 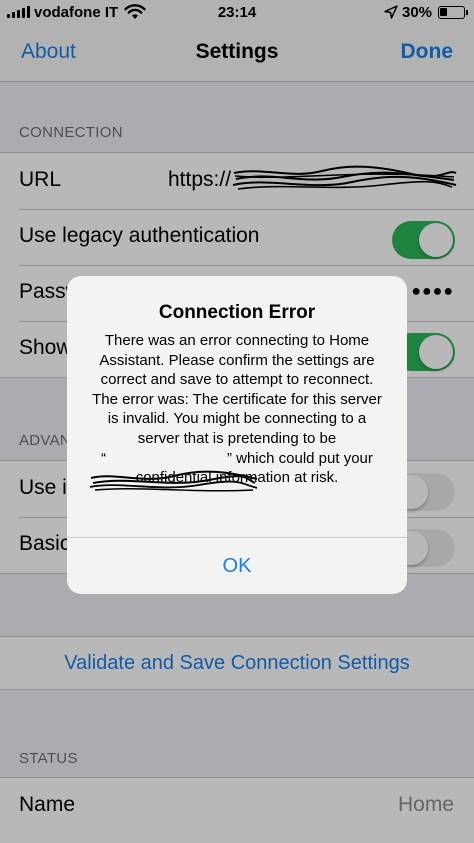 What do you see at coordinates (237, 566) in the screenshot?
I see `alert-ok-button: OK` at bounding box center [237, 566].